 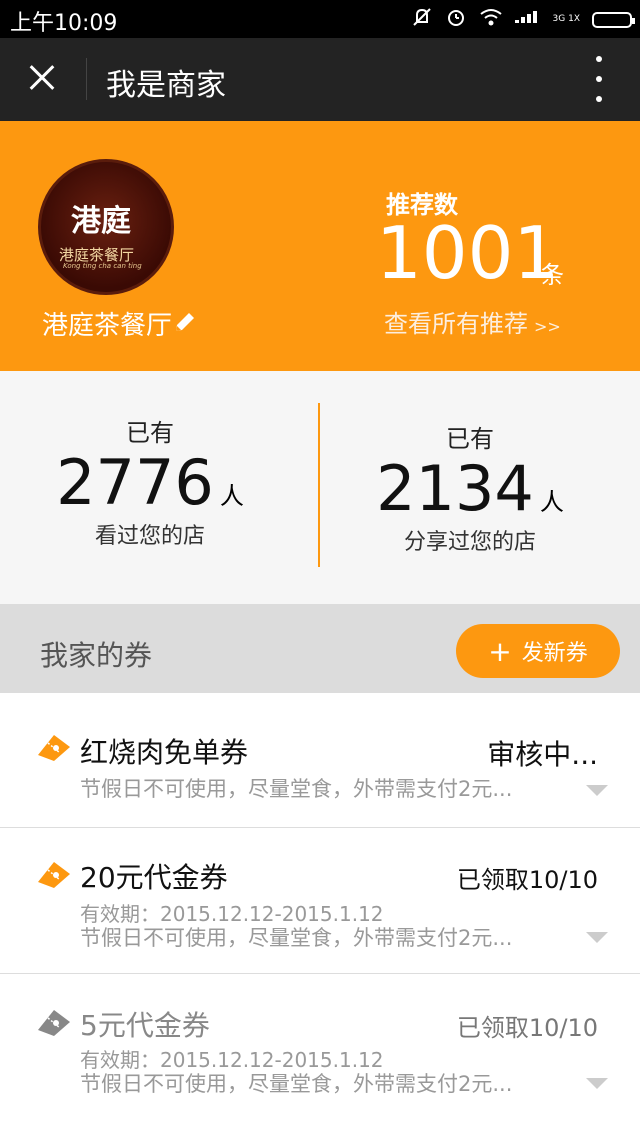 What do you see at coordinates (154, 877) in the screenshot?
I see `coupon-name: 20元代金券` at bounding box center [154, 877].